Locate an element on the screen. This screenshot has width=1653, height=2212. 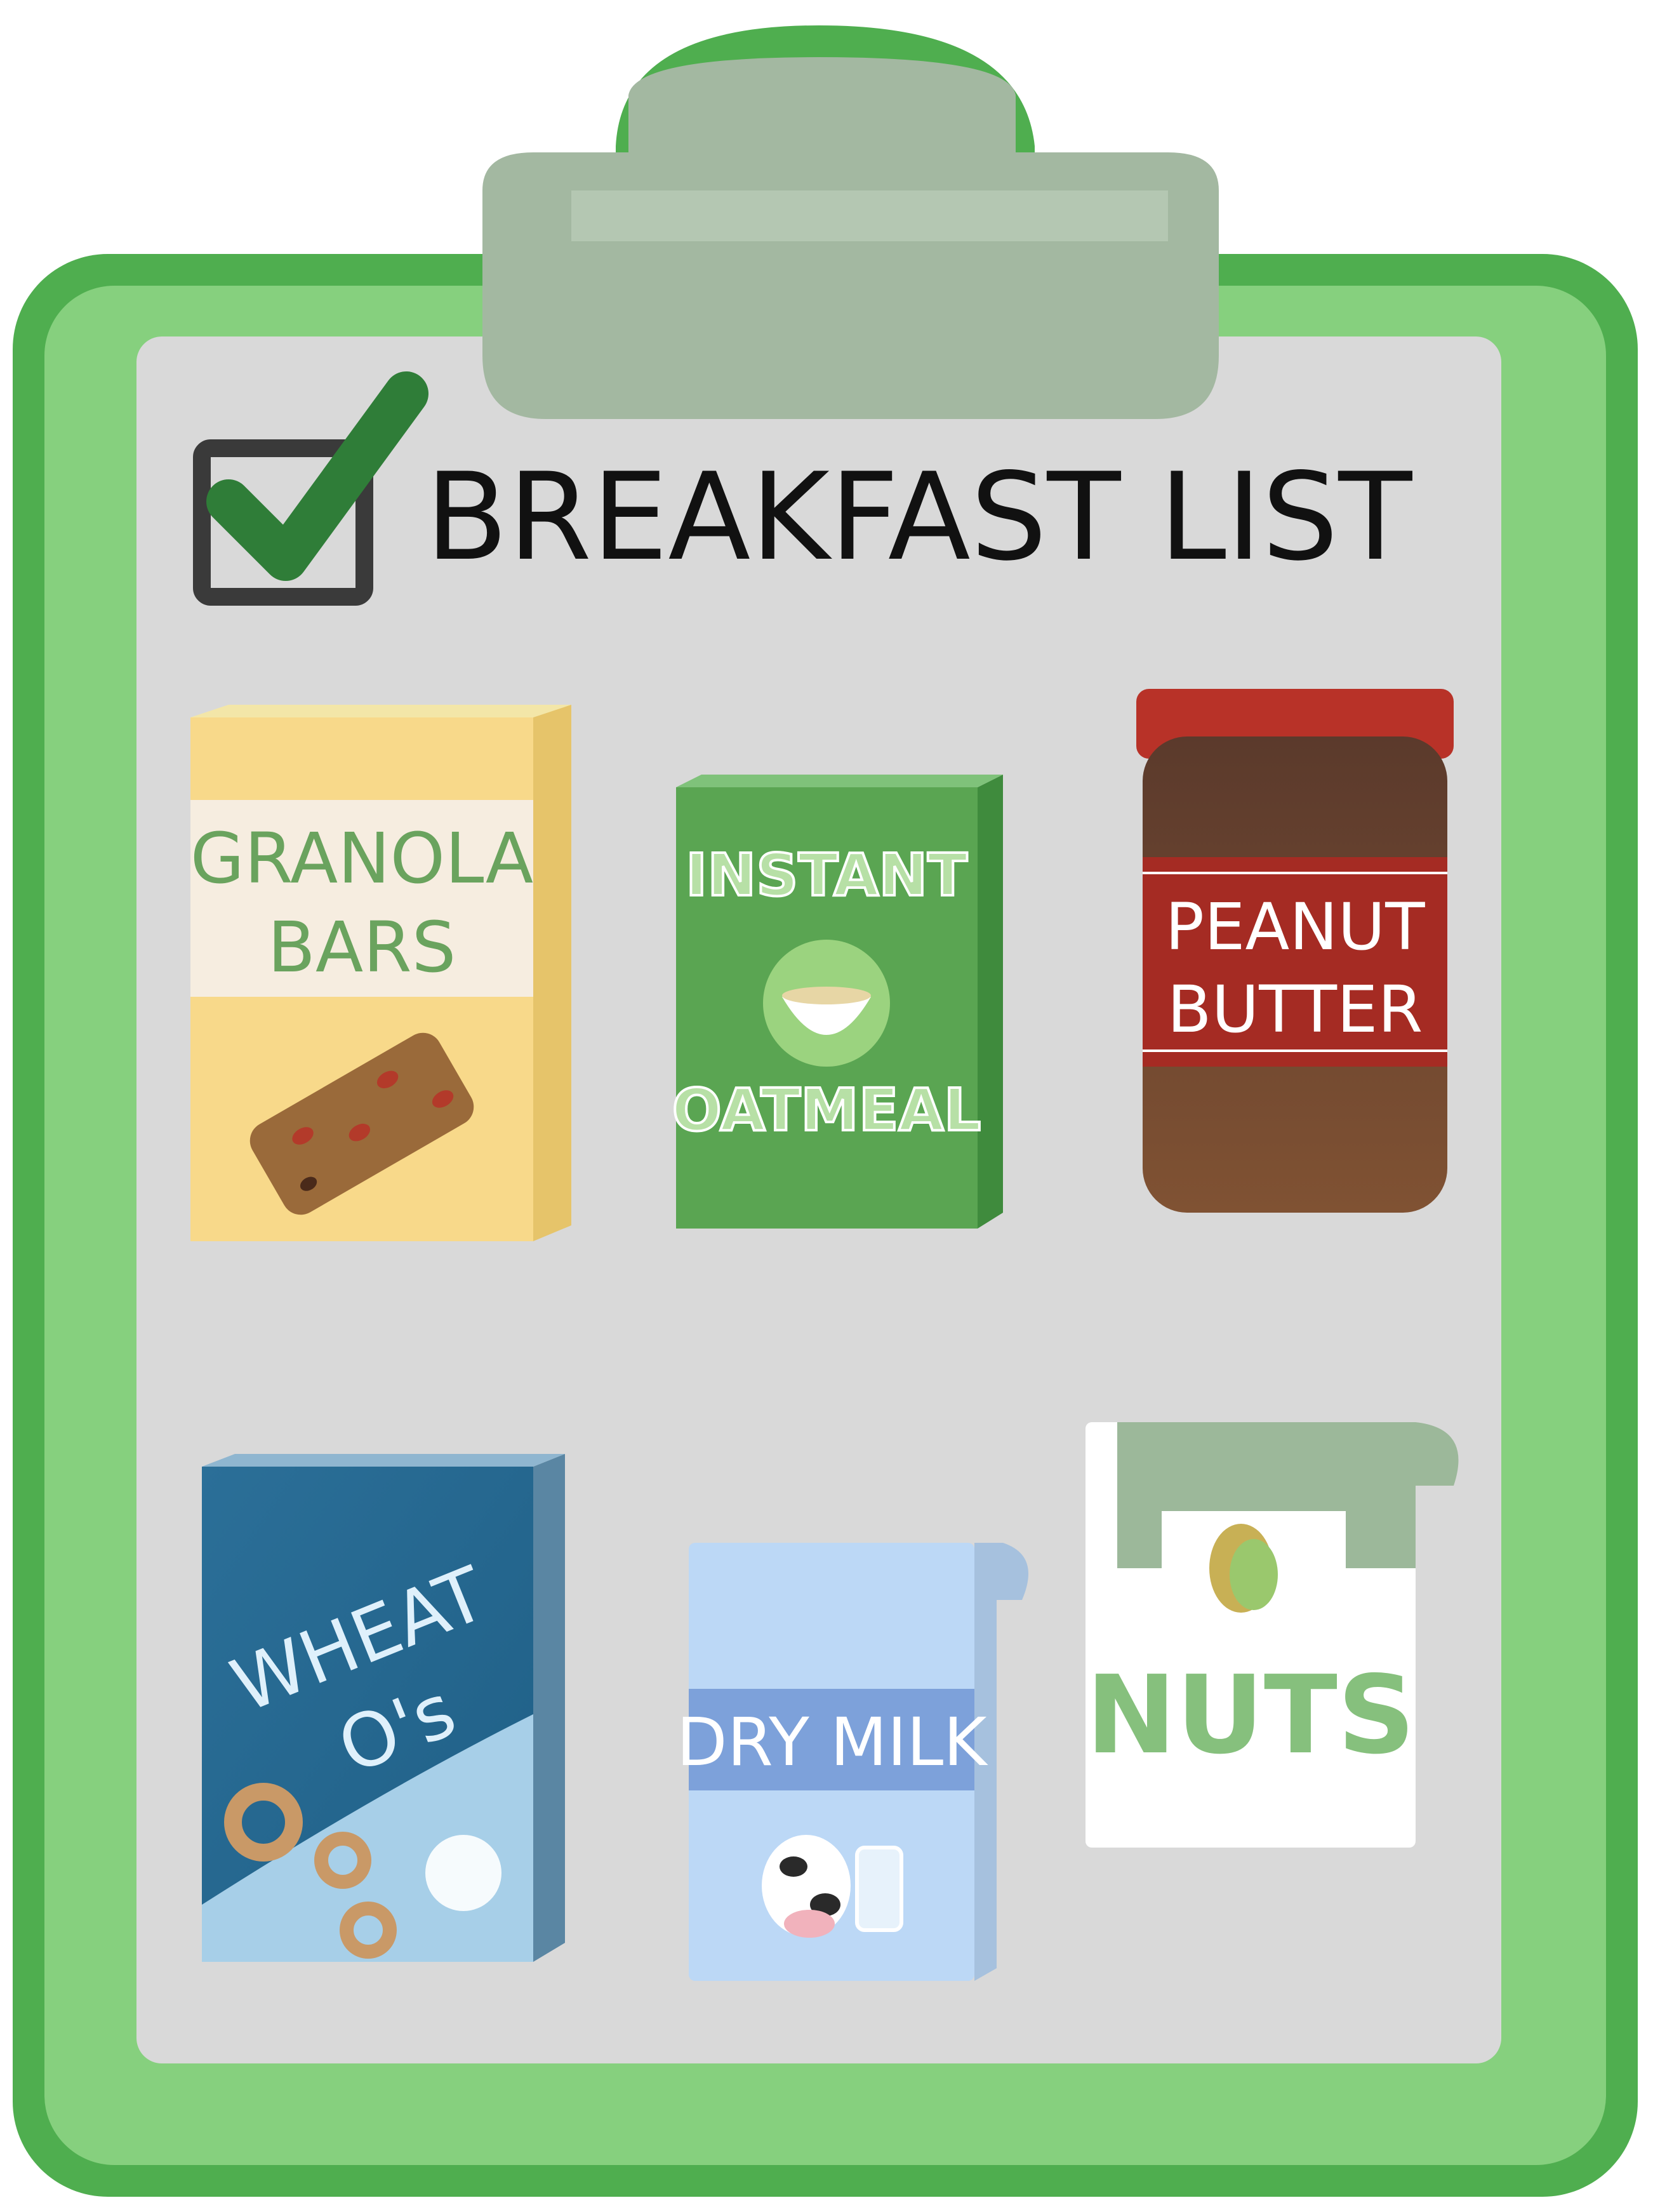
instant-oatmeal-box: INSTANT OATMEAL is located at coordinates (837, 1002).